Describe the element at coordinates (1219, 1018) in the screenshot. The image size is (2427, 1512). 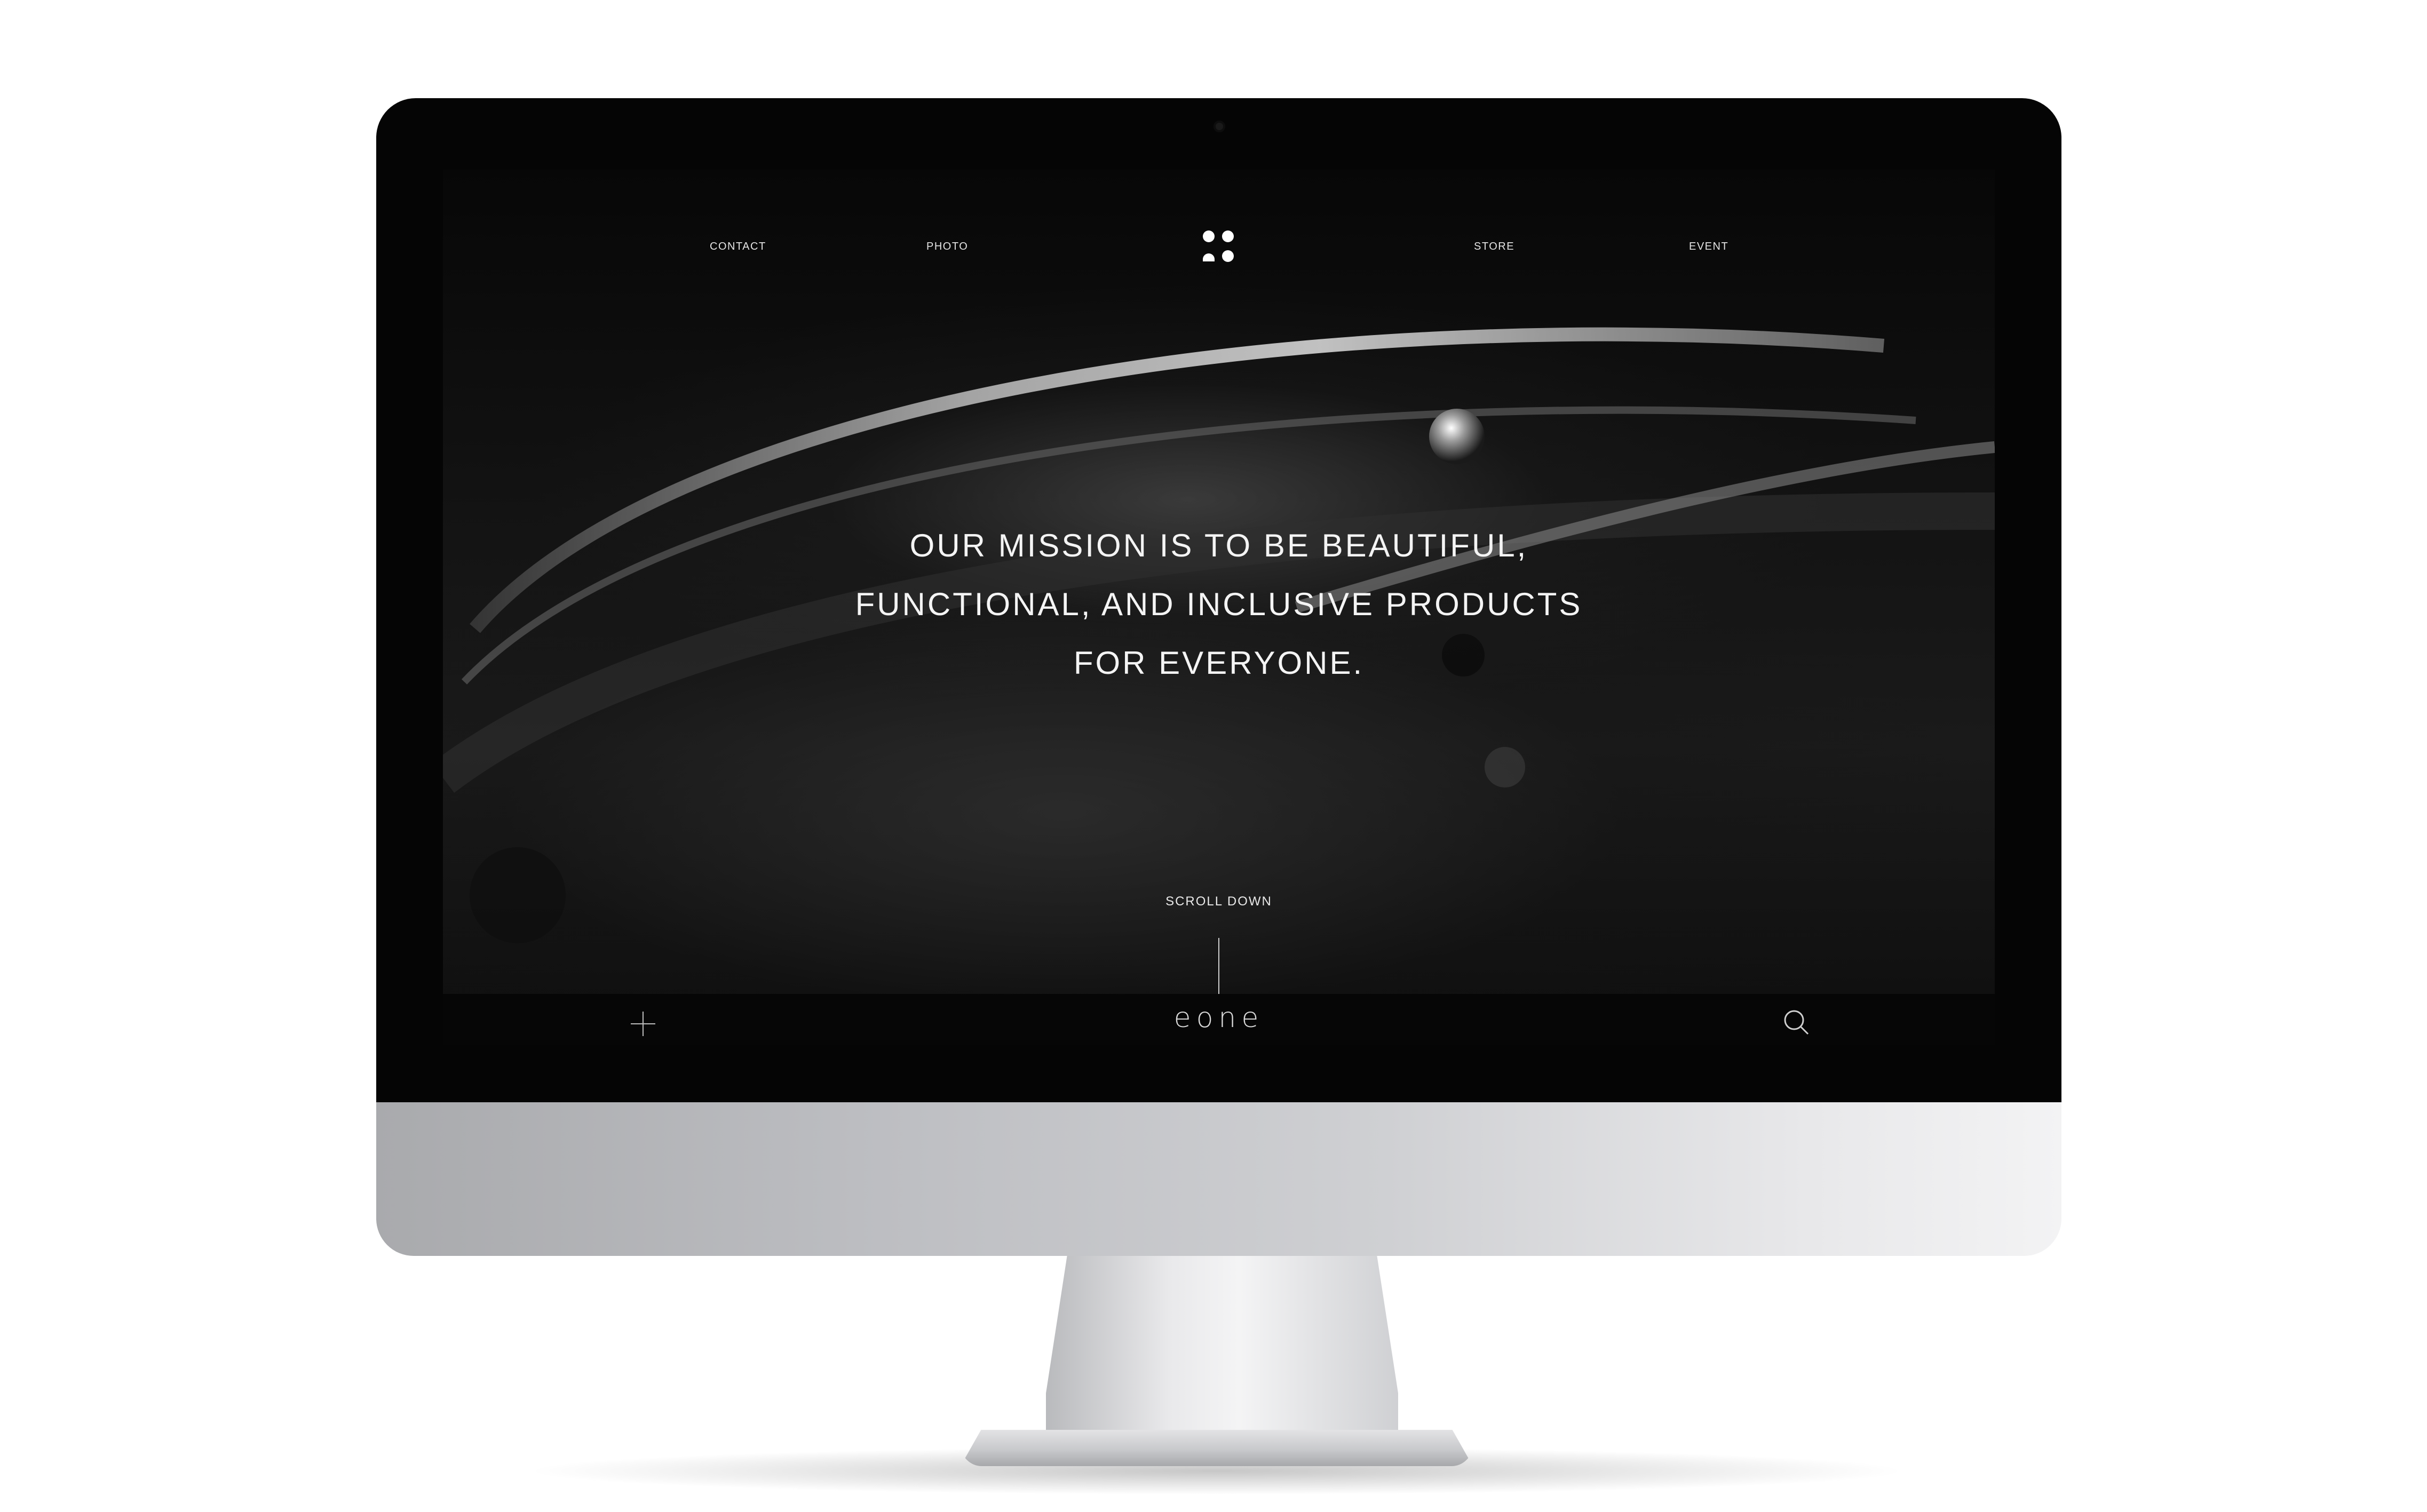
I see `eone-wordmark: eone` at that location.